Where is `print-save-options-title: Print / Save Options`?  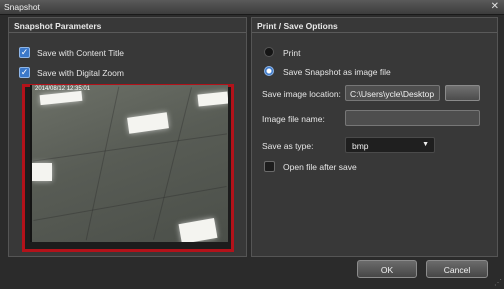
print-save-options-title: Print / Save Options is located at coordinates (374, 25).